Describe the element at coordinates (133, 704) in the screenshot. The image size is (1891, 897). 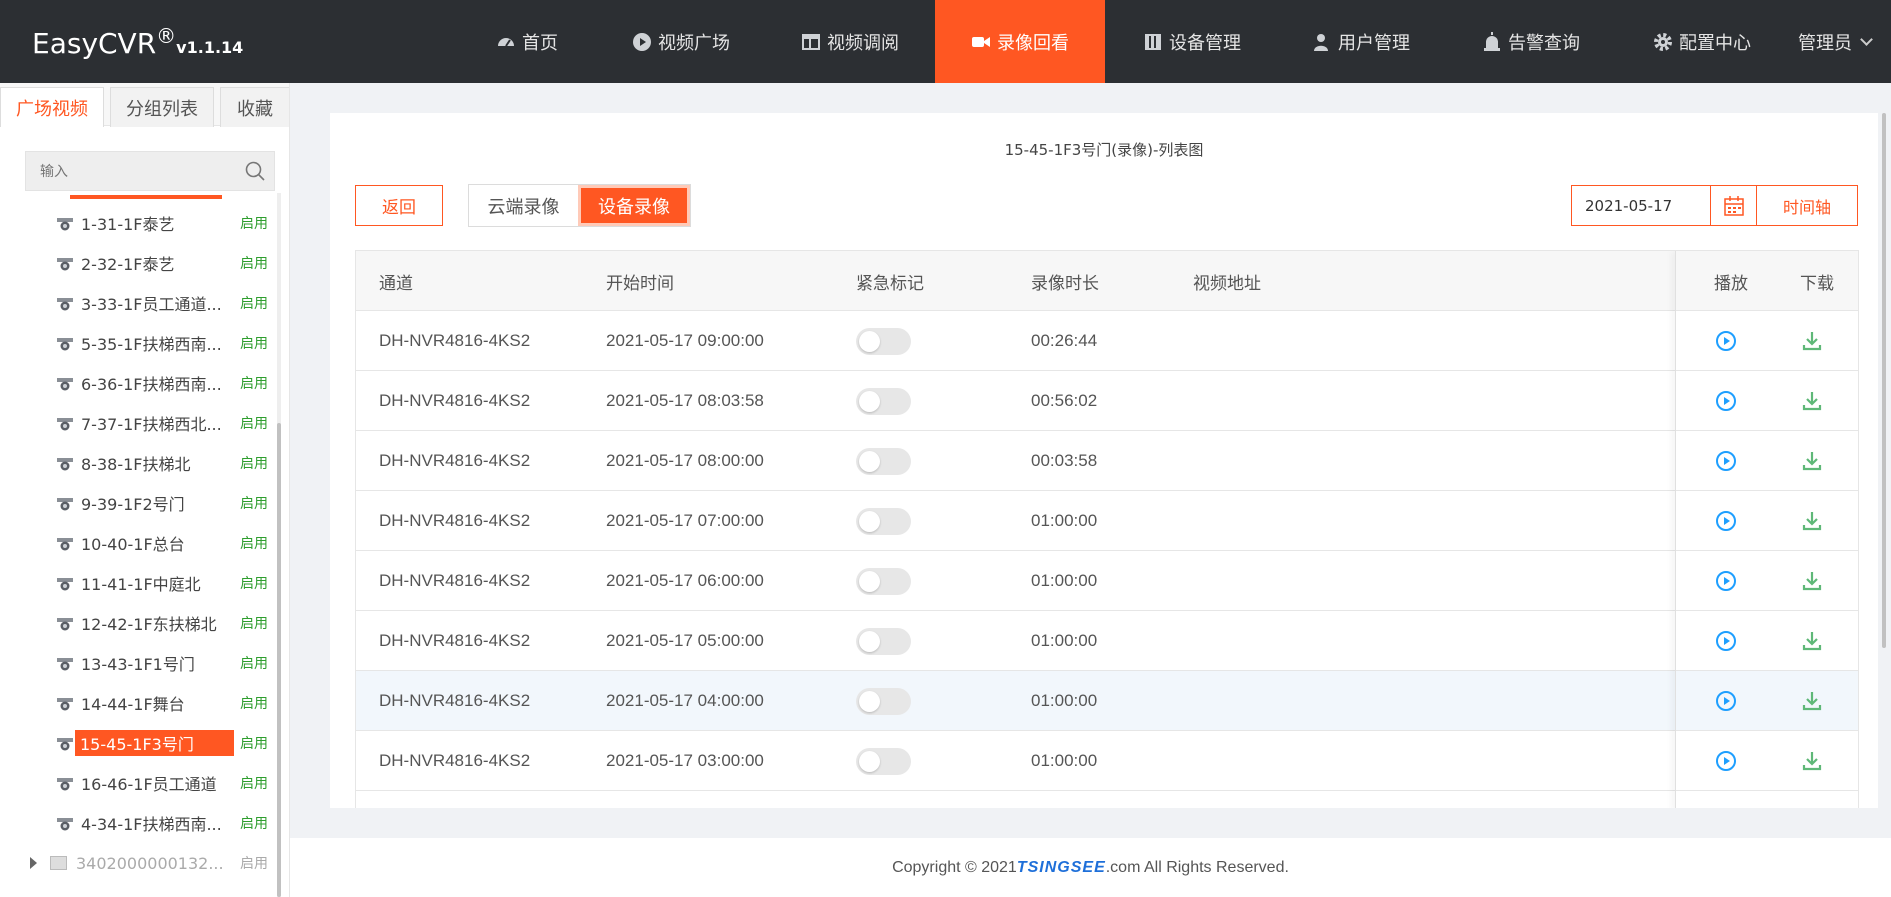
I see `tree-item-label: 14-44-1F舞台` at that location.